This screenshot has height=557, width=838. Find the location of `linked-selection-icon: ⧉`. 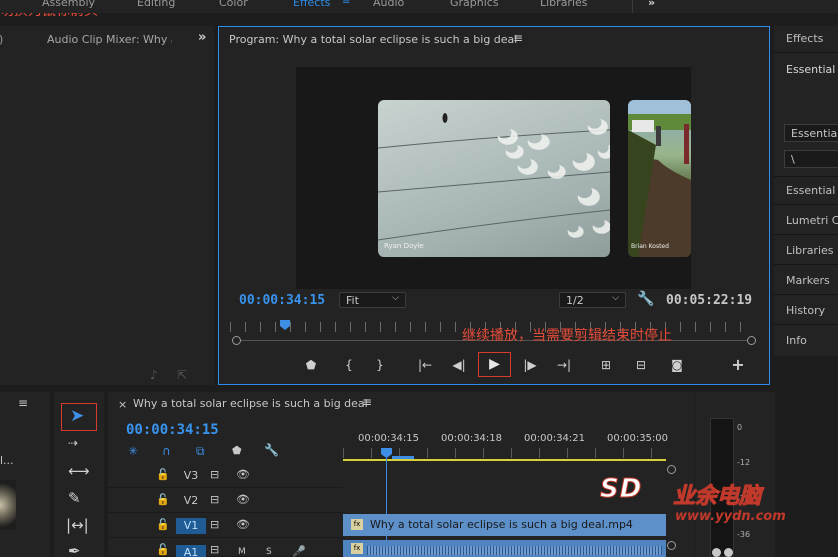

linked-selection-icon: ⧉ is located at coordinates (200, 451).